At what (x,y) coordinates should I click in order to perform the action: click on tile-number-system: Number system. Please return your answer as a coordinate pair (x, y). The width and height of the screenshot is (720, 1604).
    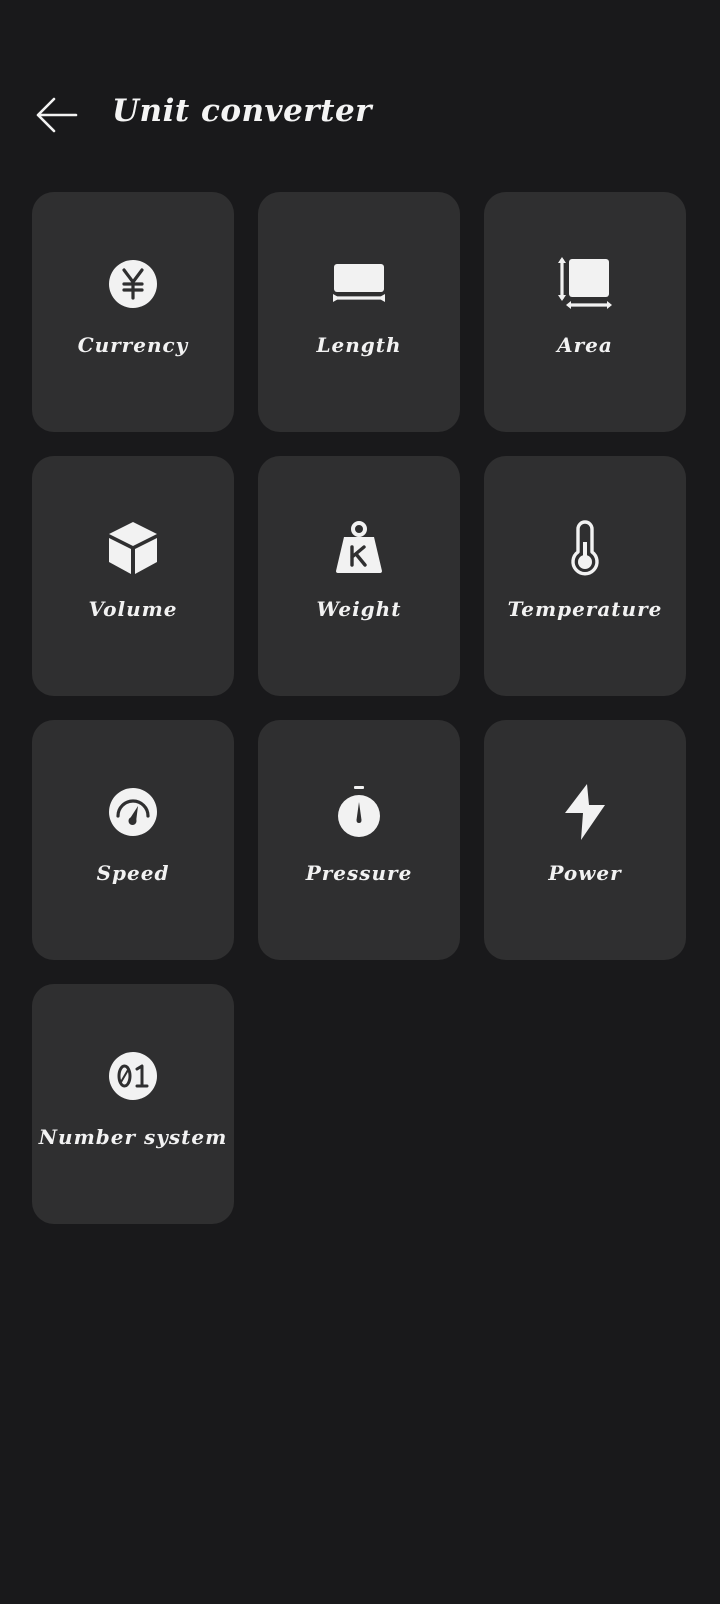
    Looking at the image, I should click on (133, 1104).